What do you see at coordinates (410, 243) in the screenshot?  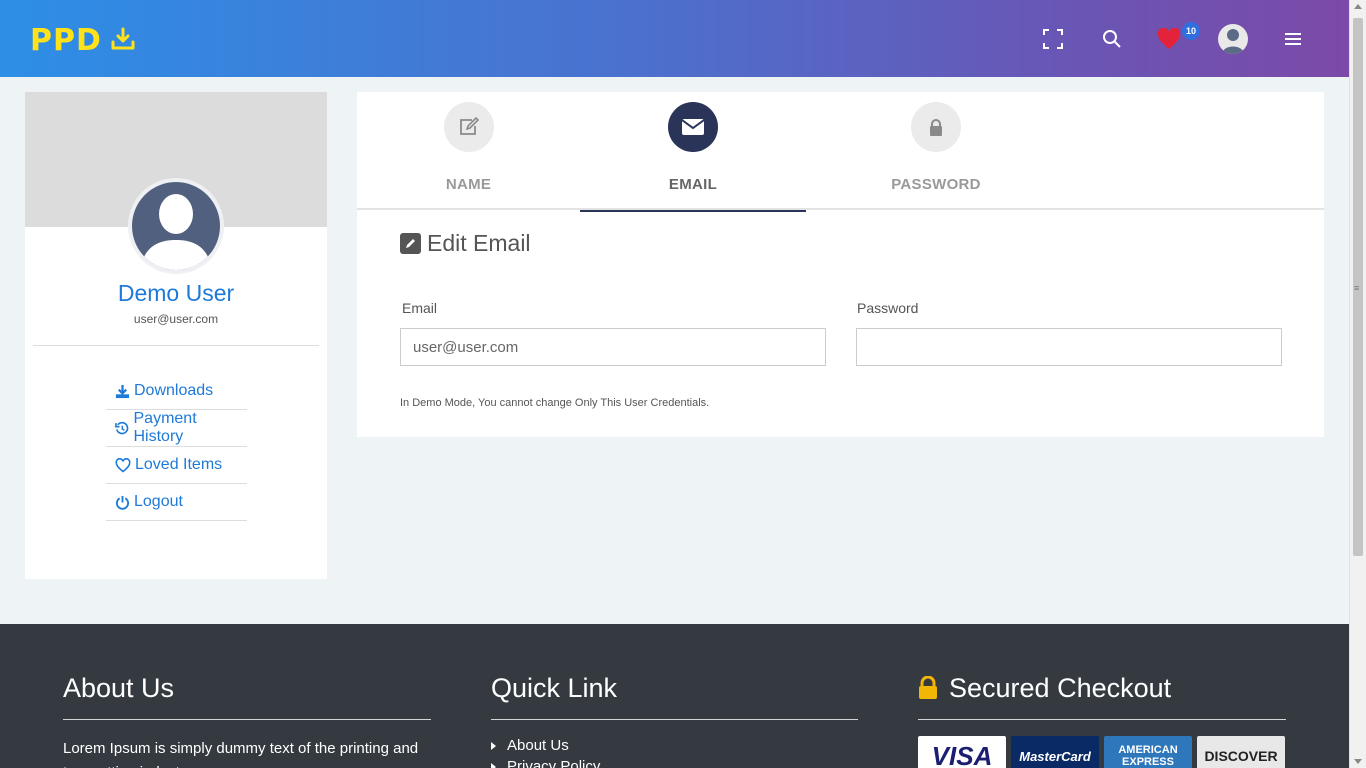 I see `pencil-square-icon` at bounding box center [410, 243].